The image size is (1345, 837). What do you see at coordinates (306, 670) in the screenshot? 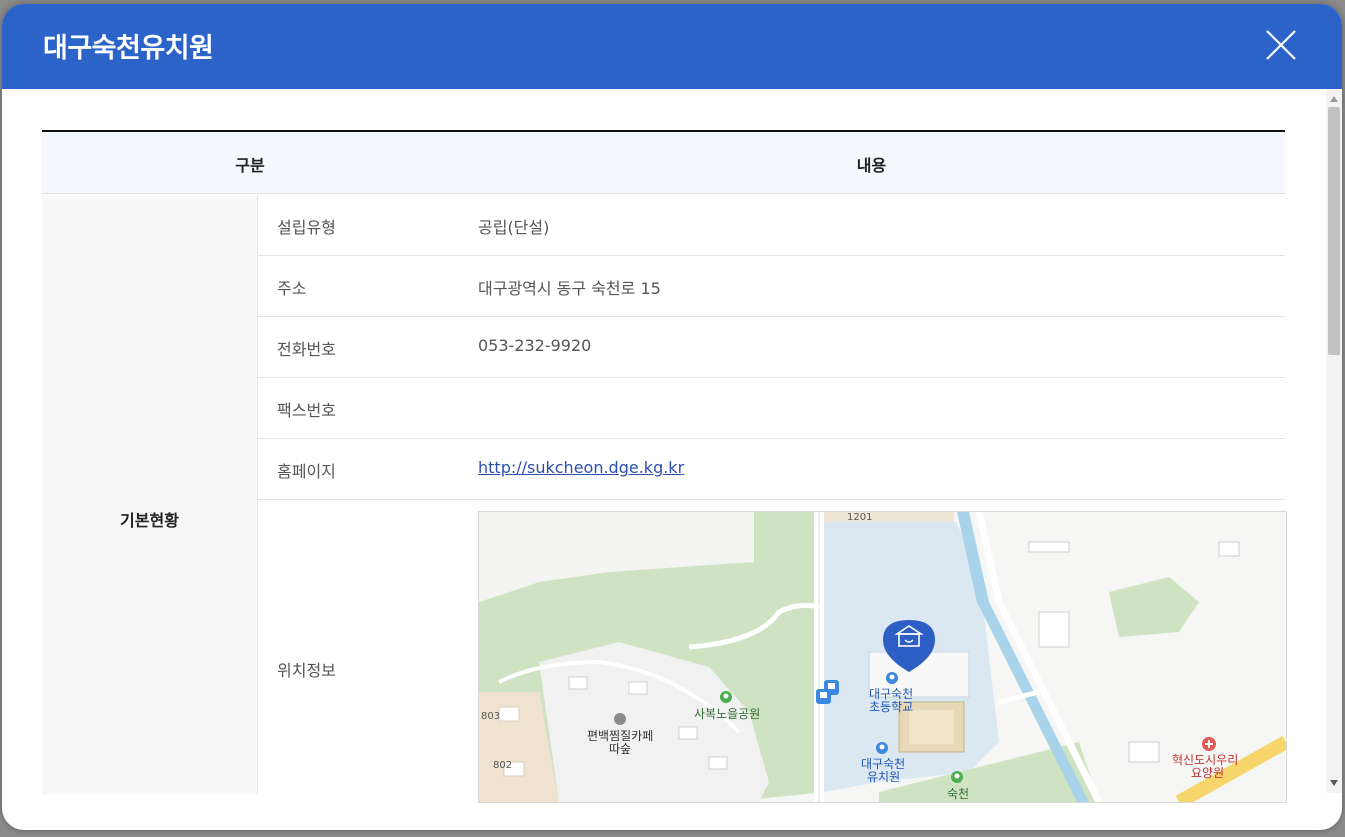
I see `row-label: 위치정보` at bounding box center [306, 670].